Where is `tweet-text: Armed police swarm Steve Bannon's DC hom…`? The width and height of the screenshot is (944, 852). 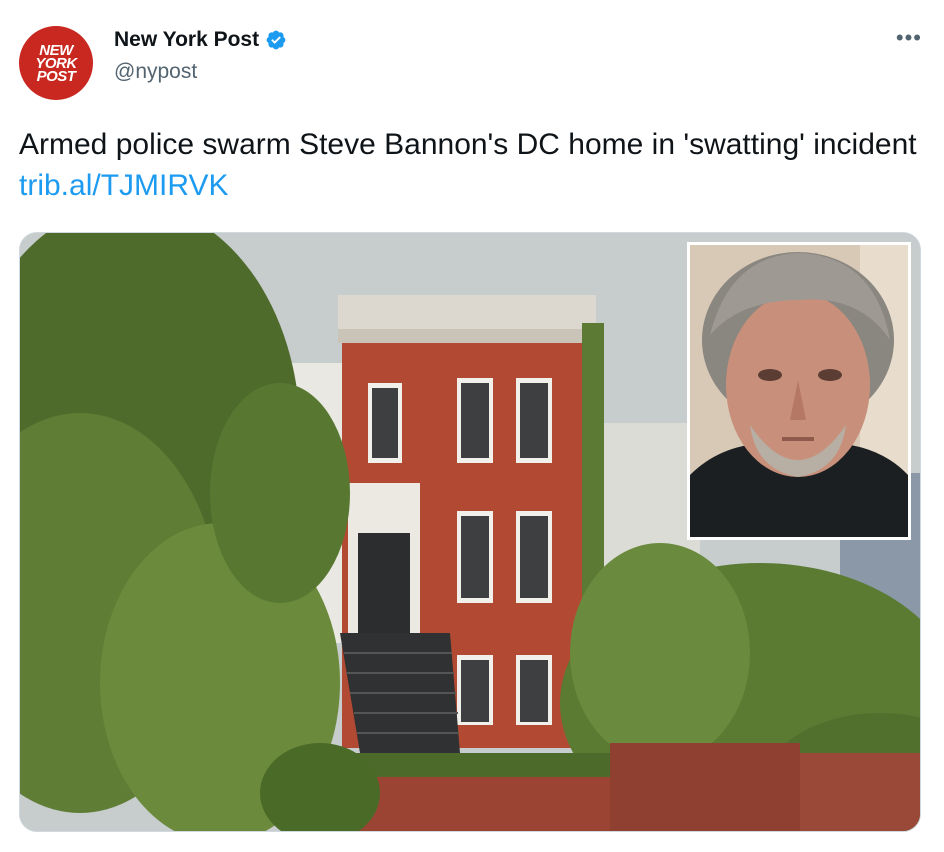 tweet-text: Armed police swarm Steve Bannon's DC hom… is located at coordinates (469, 165).